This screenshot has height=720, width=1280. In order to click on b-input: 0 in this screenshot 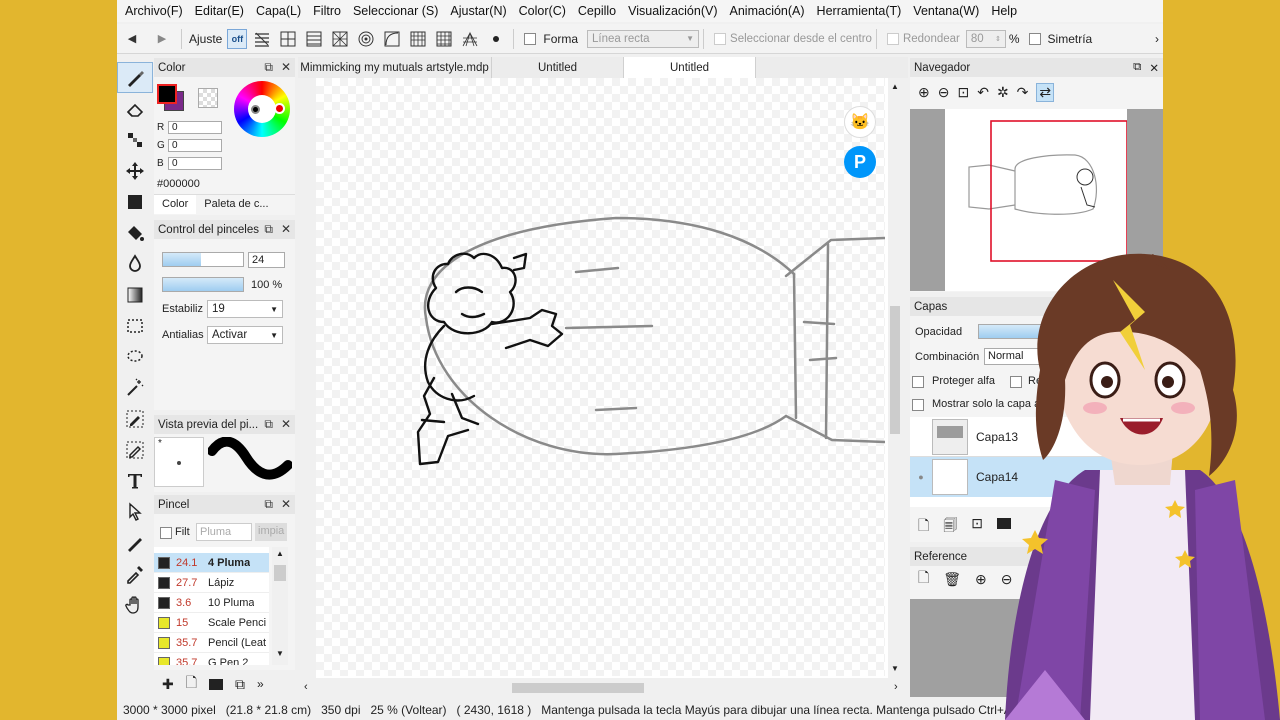, I will do `click(195, 163)`.